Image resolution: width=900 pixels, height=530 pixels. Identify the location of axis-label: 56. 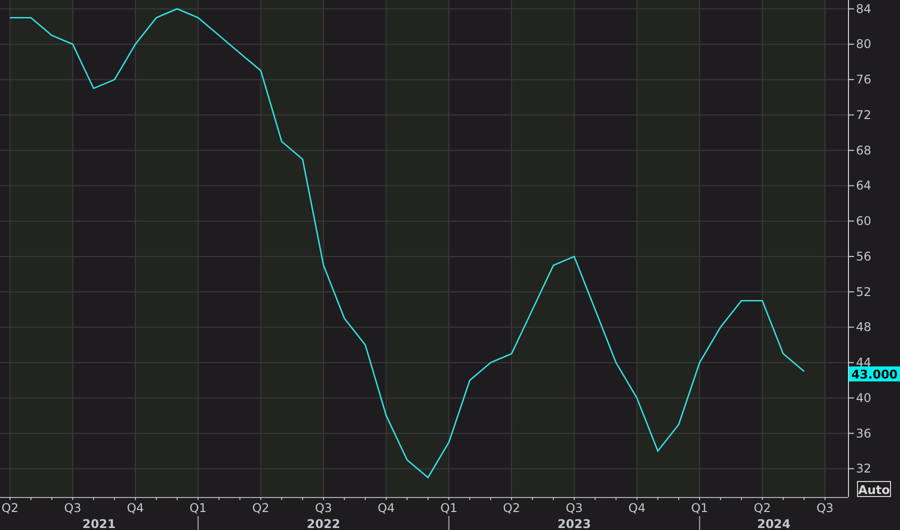
(864, 256).